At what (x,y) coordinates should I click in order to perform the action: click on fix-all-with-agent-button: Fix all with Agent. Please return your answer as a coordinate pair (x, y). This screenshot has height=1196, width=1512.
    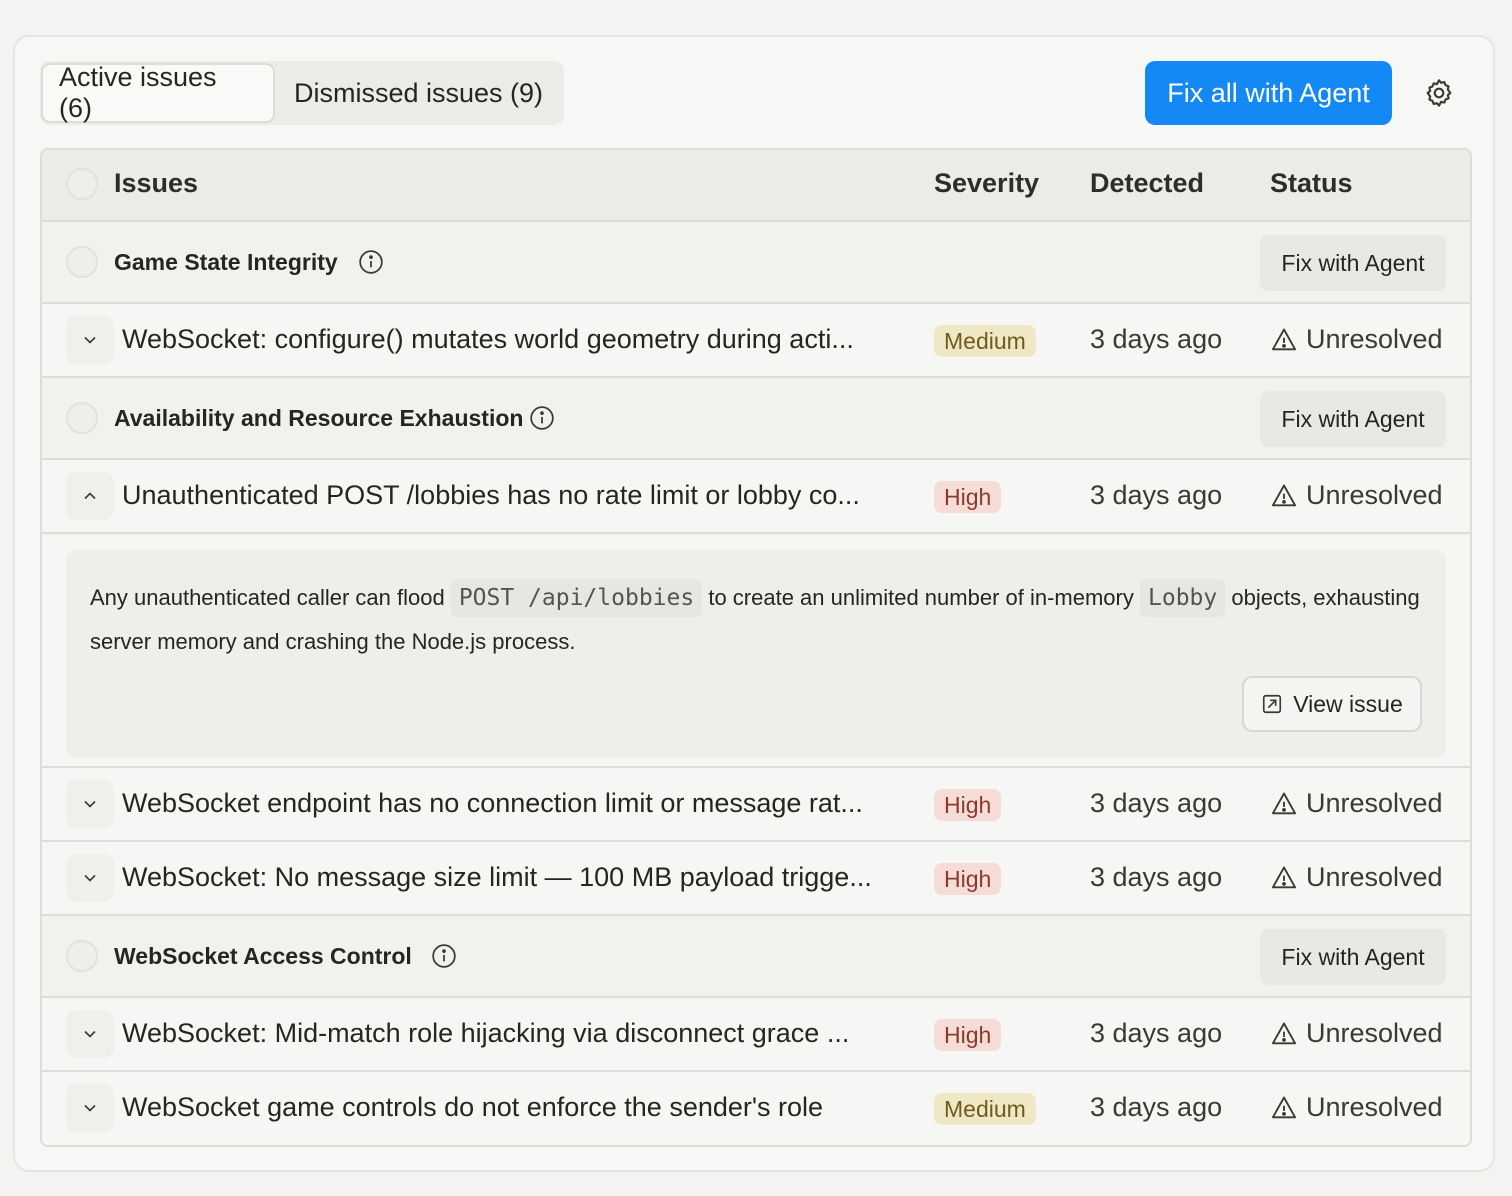
    Looking at the image, I should click on (1268, 93).